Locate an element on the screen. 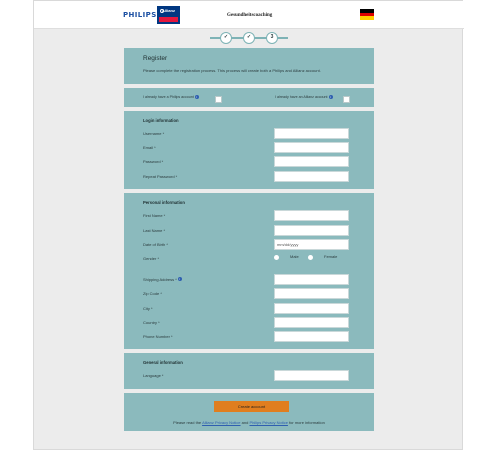 Image resolution: width=500 pixels, height=450 pixels. shipping-address-label: Shipping Address * i is located at coordinates (162, 279).